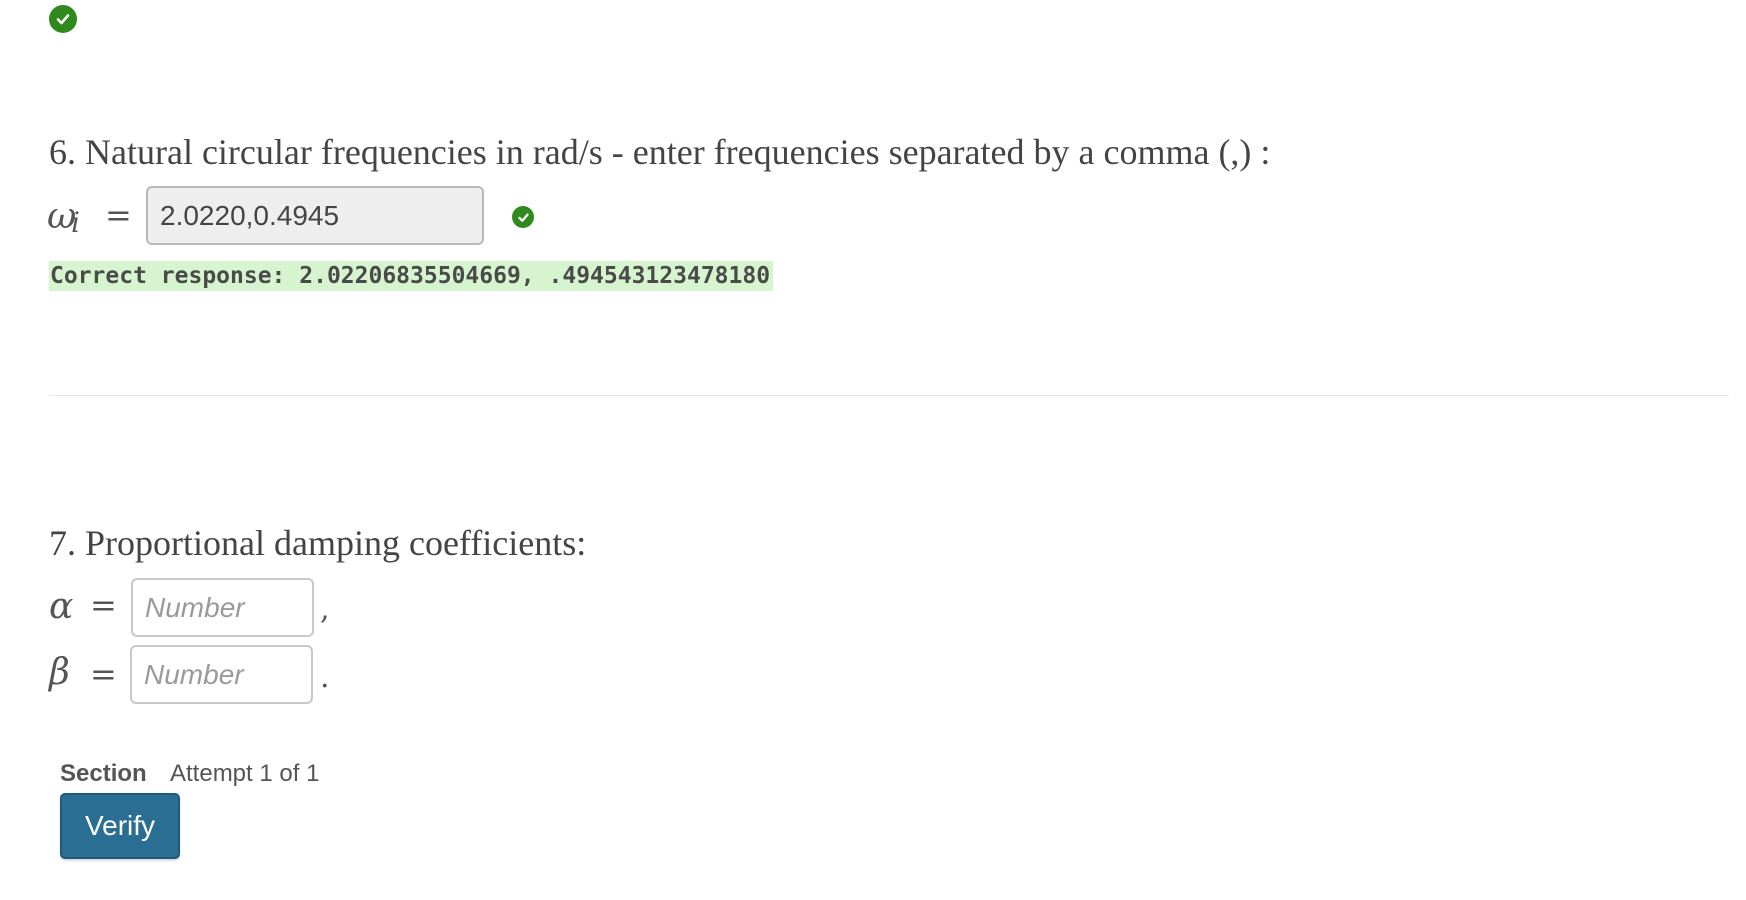 The height and width of the screenshot is (900, 1746). Describe the element at coordinates (325, 677) in the screenshot. I see `beta-trailing-period: .` at that location.